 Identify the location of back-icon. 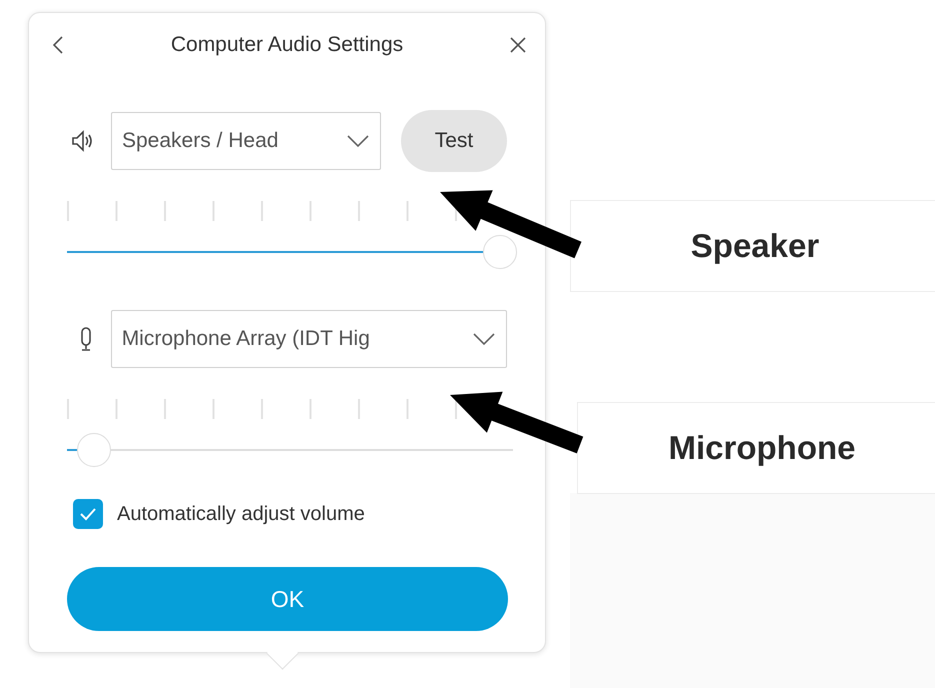
(58, 45).